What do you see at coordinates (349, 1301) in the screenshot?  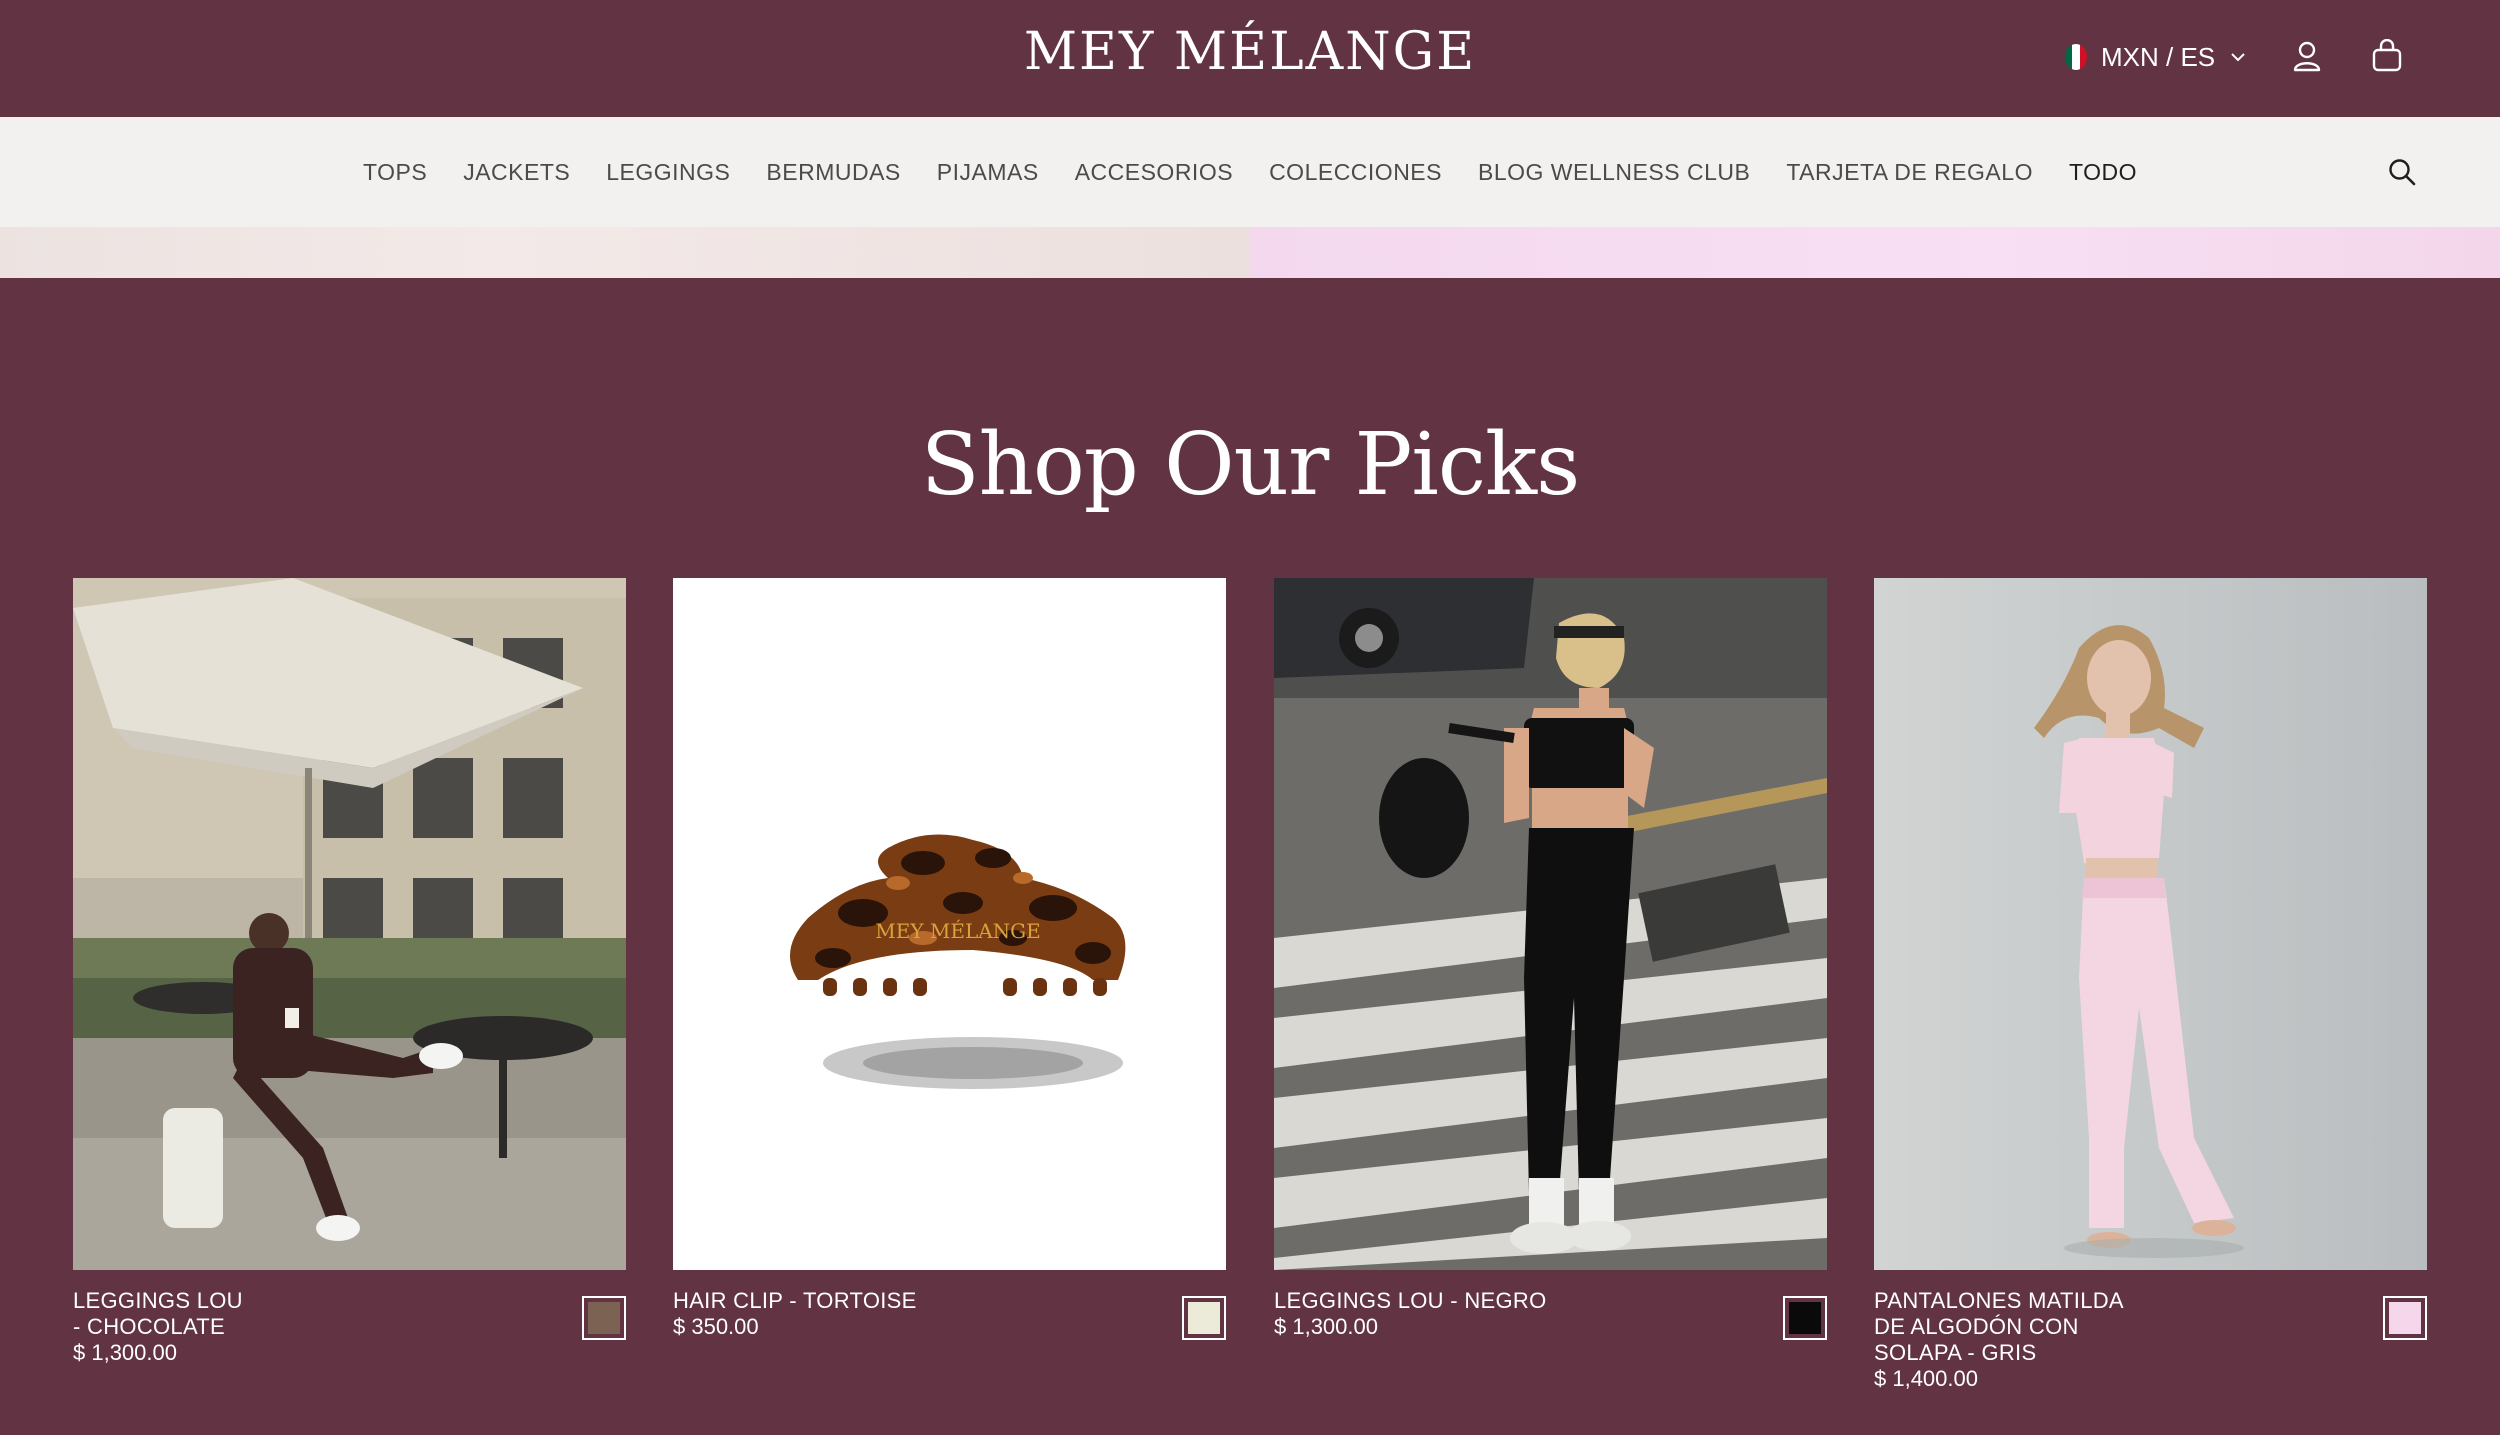 I see `product-name-line: LEGGINGS LOU` at bounding box center [349, 1301].